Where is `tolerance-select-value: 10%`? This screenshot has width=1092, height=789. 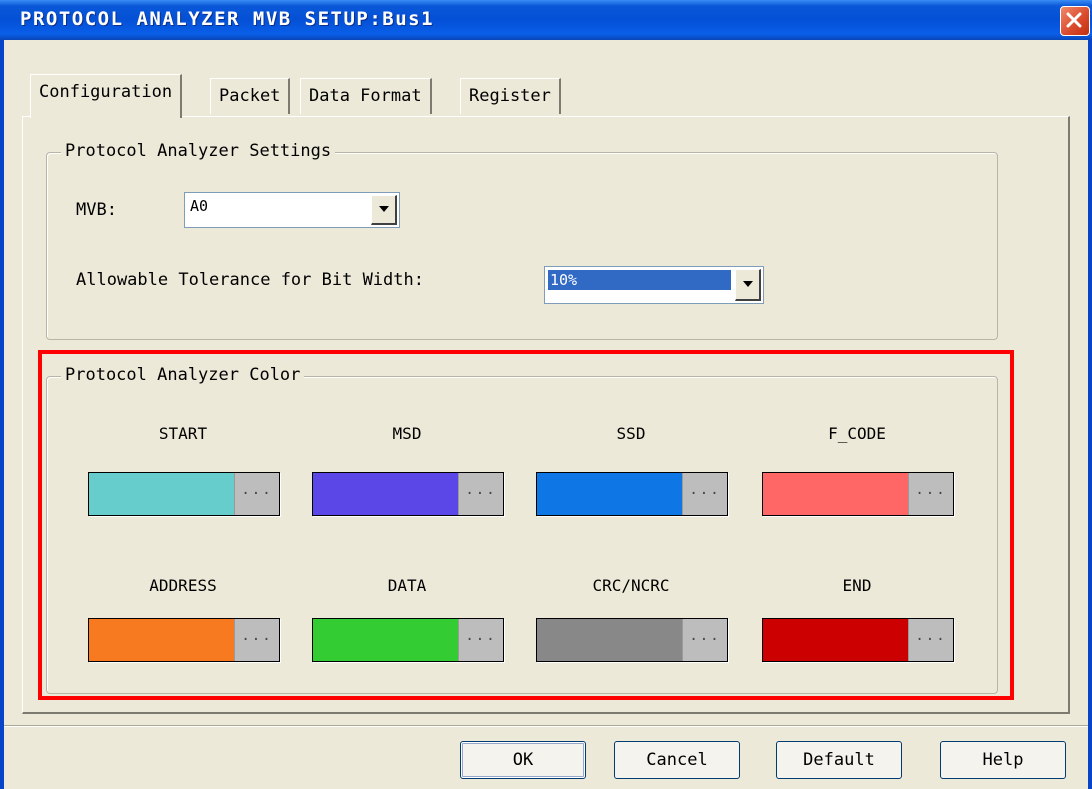
tolerance-select-value: 10% is located at coordinates (639, 280).